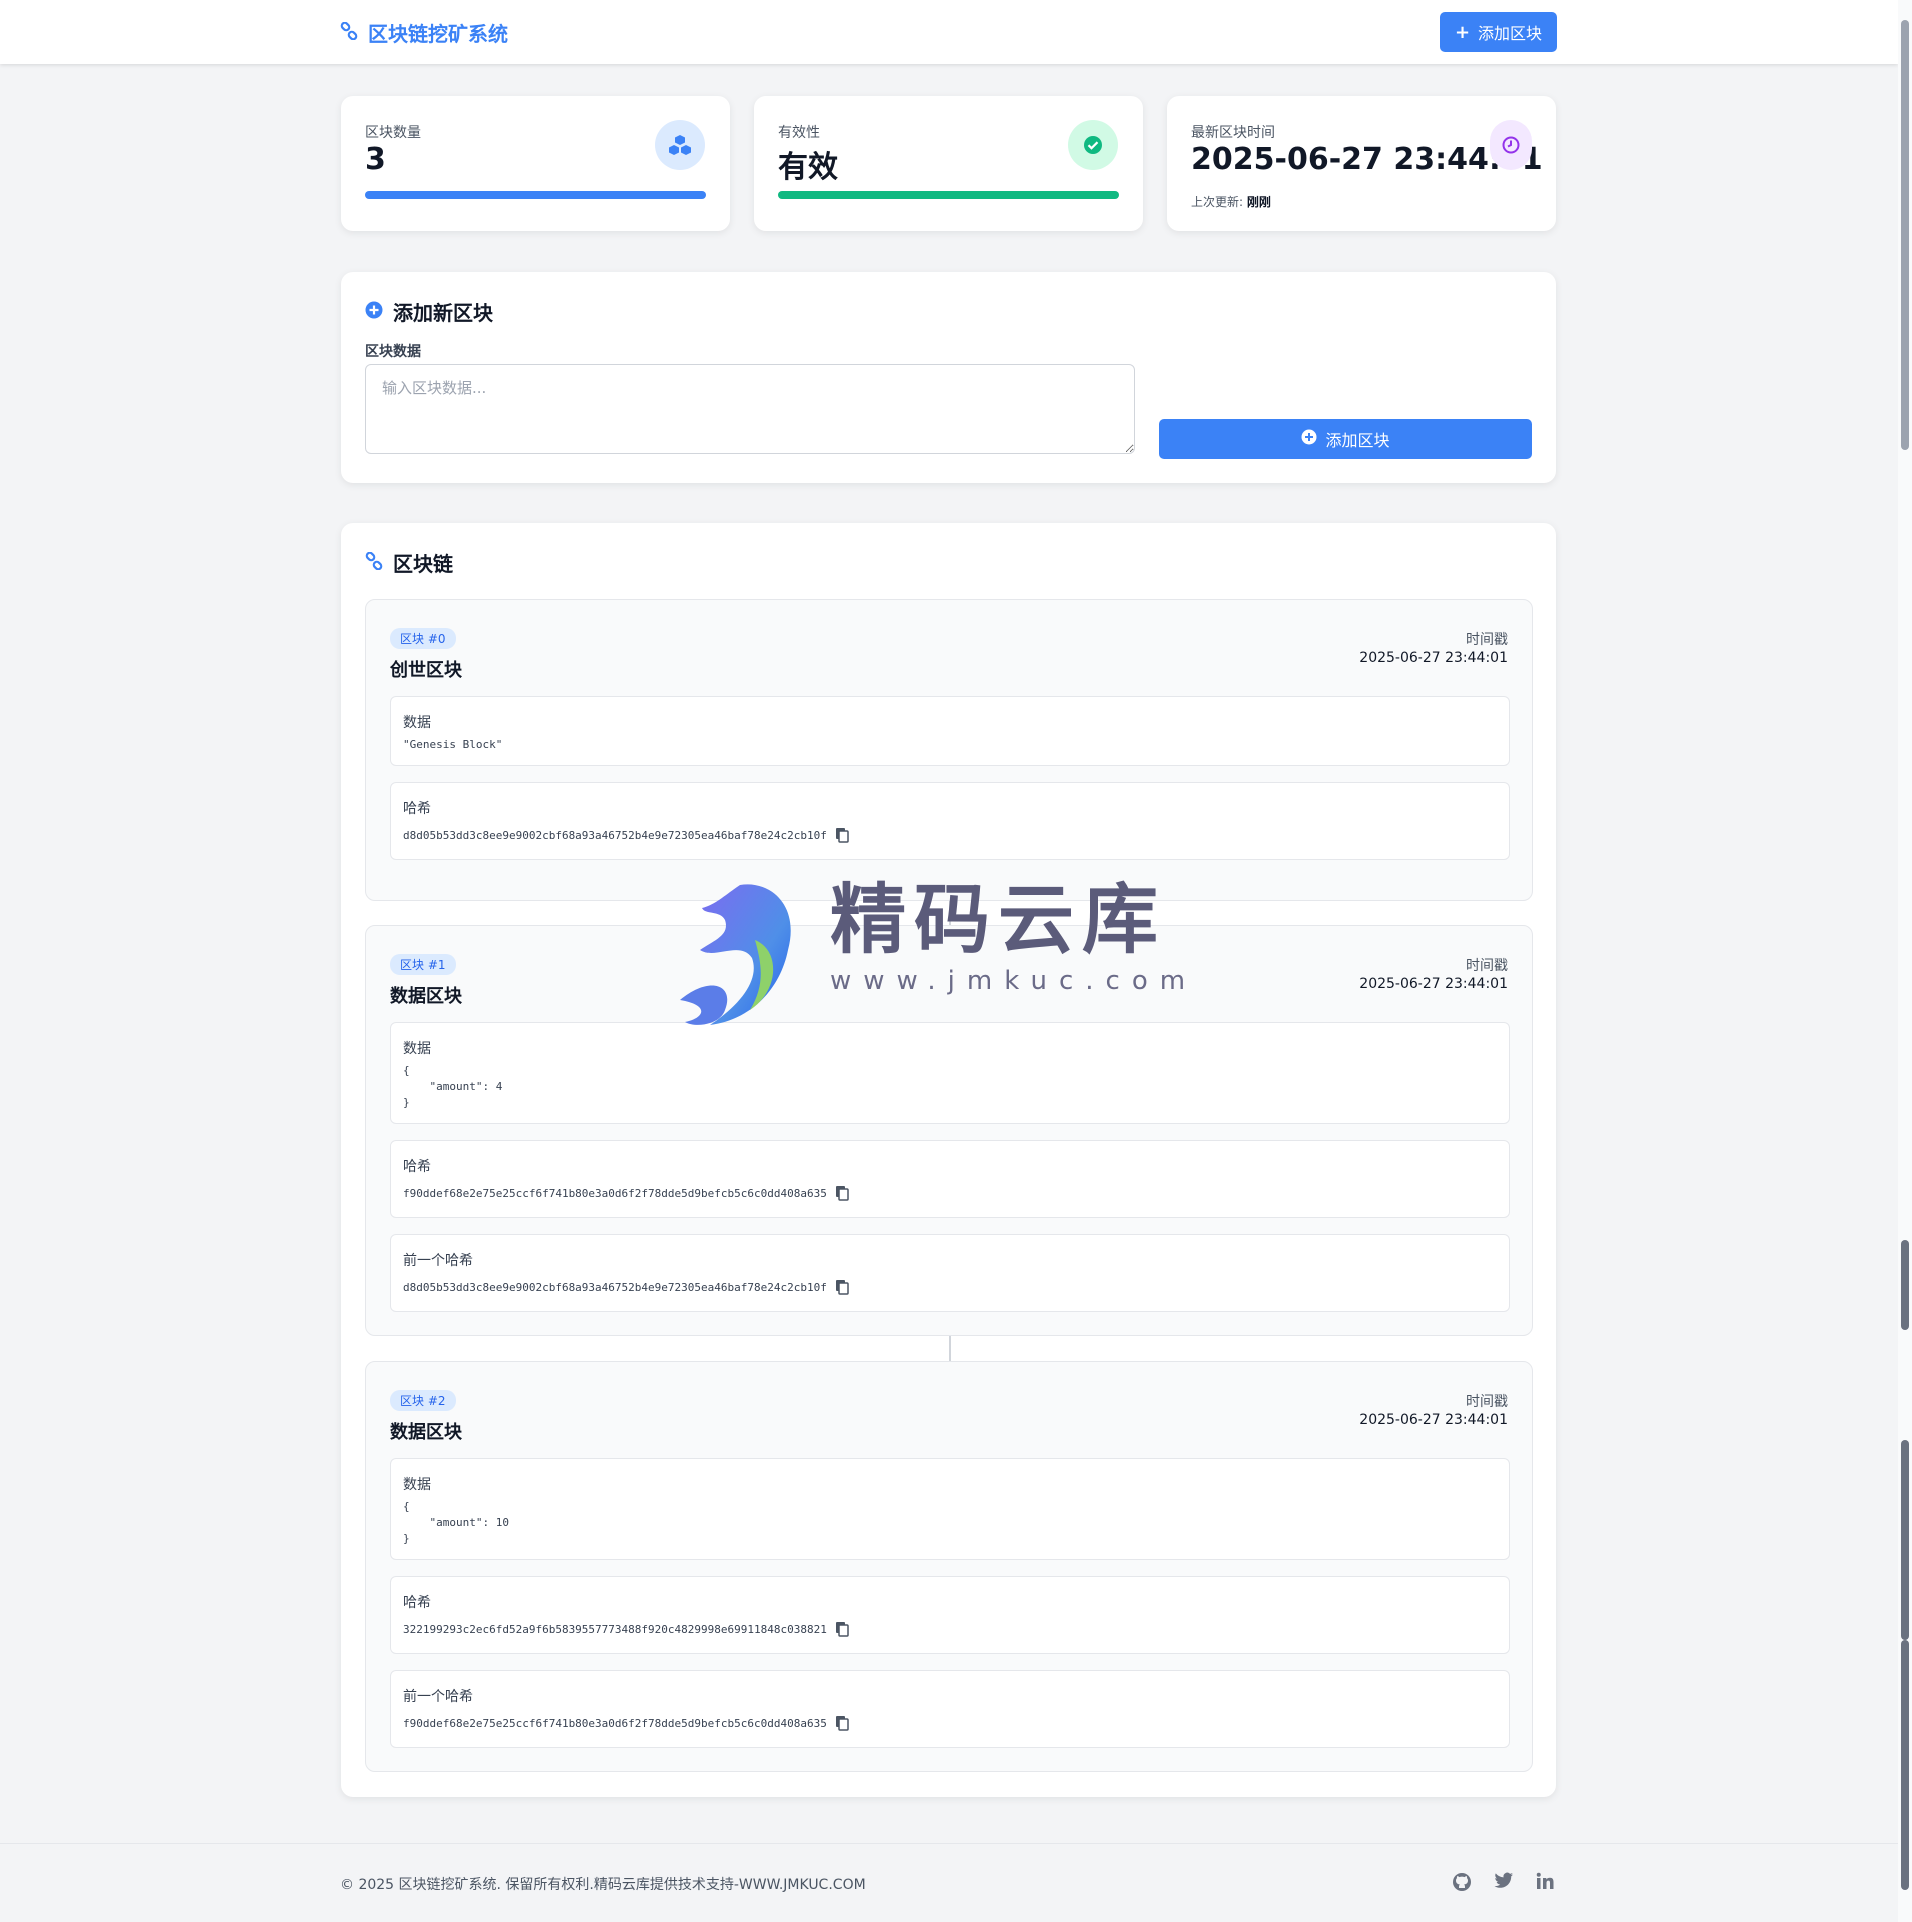 The image size is (1912, 1922). I want to click on block-badge: 区块 #1, so click(423, 964).